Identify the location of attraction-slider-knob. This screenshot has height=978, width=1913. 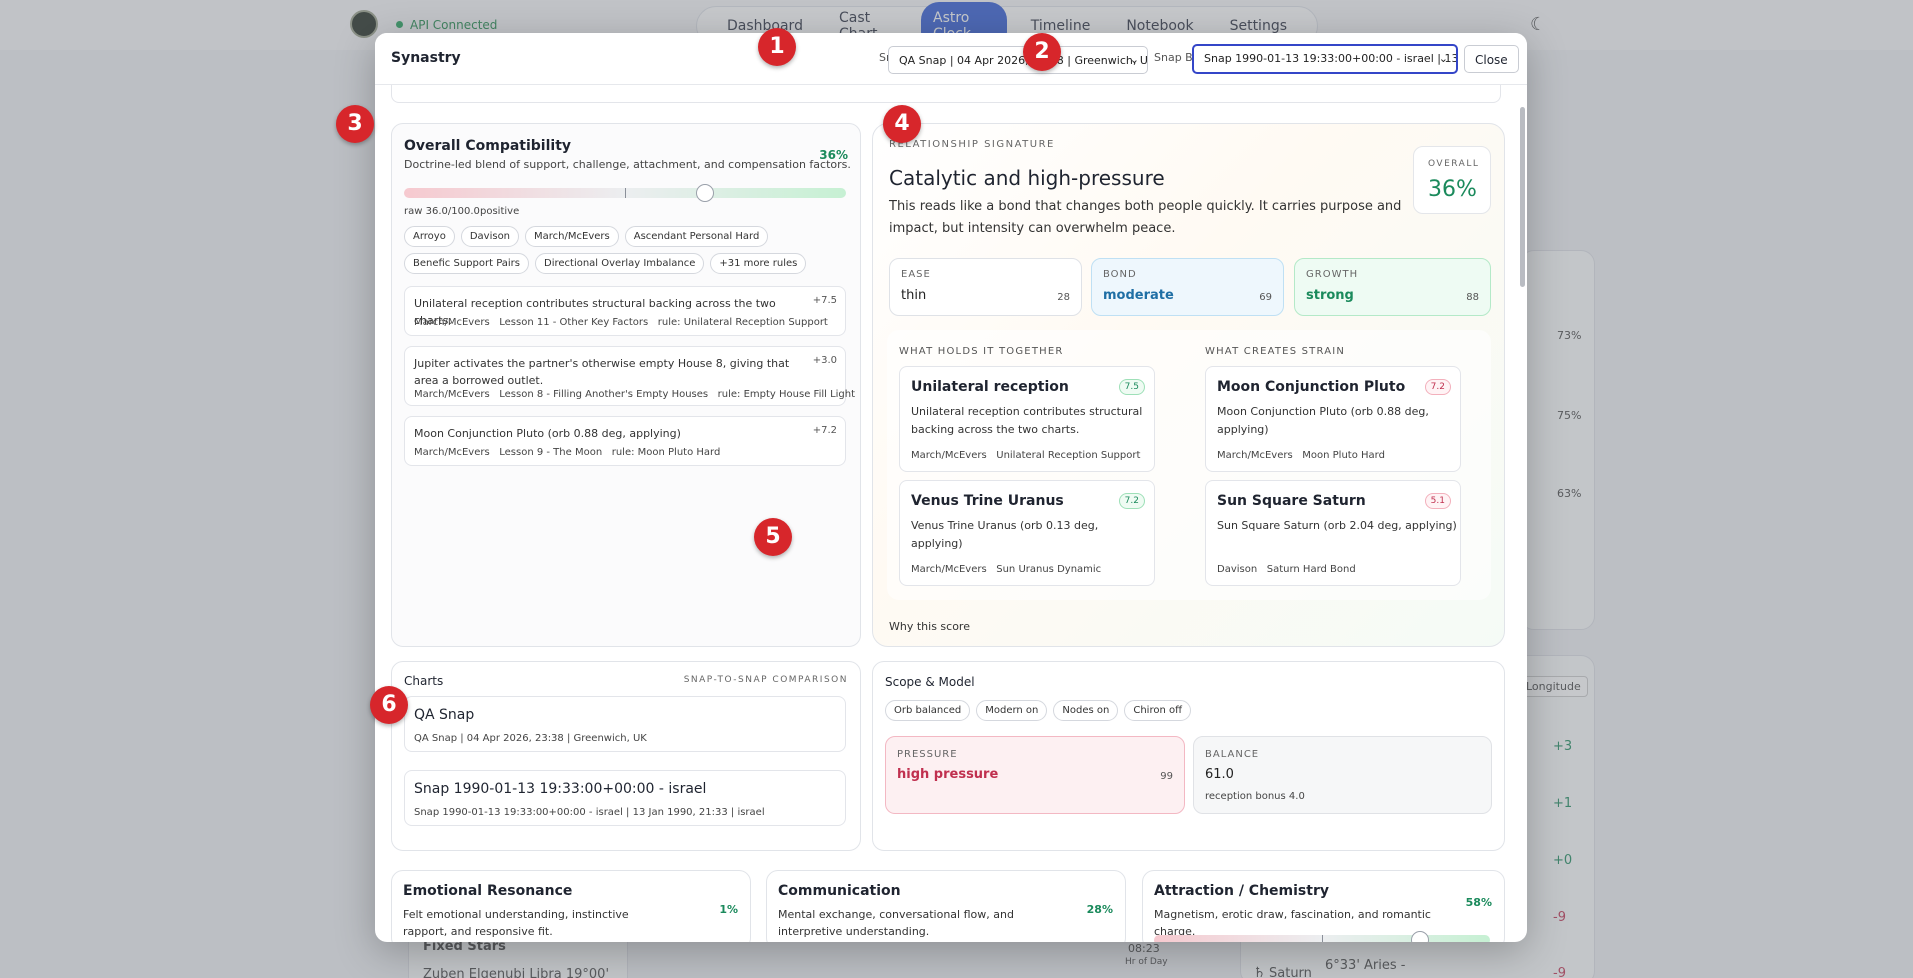
(1420, 936).